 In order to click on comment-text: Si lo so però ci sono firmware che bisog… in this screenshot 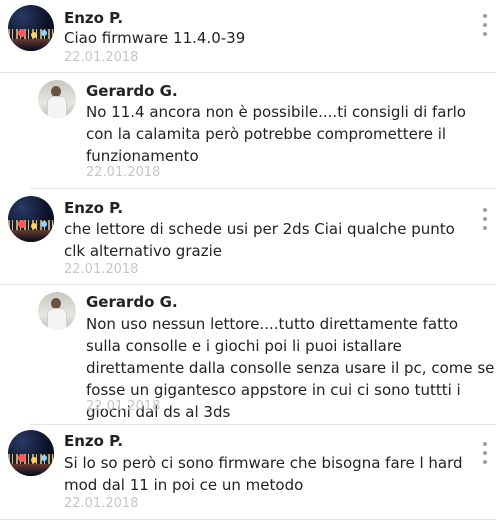, I will do `click(263, 474)`.